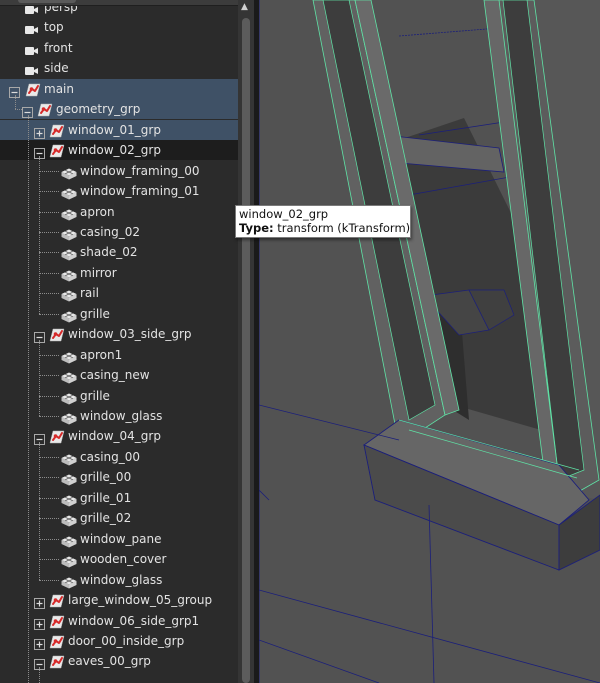  I want to click on outliner-item: grille_00, so click(119, 477).